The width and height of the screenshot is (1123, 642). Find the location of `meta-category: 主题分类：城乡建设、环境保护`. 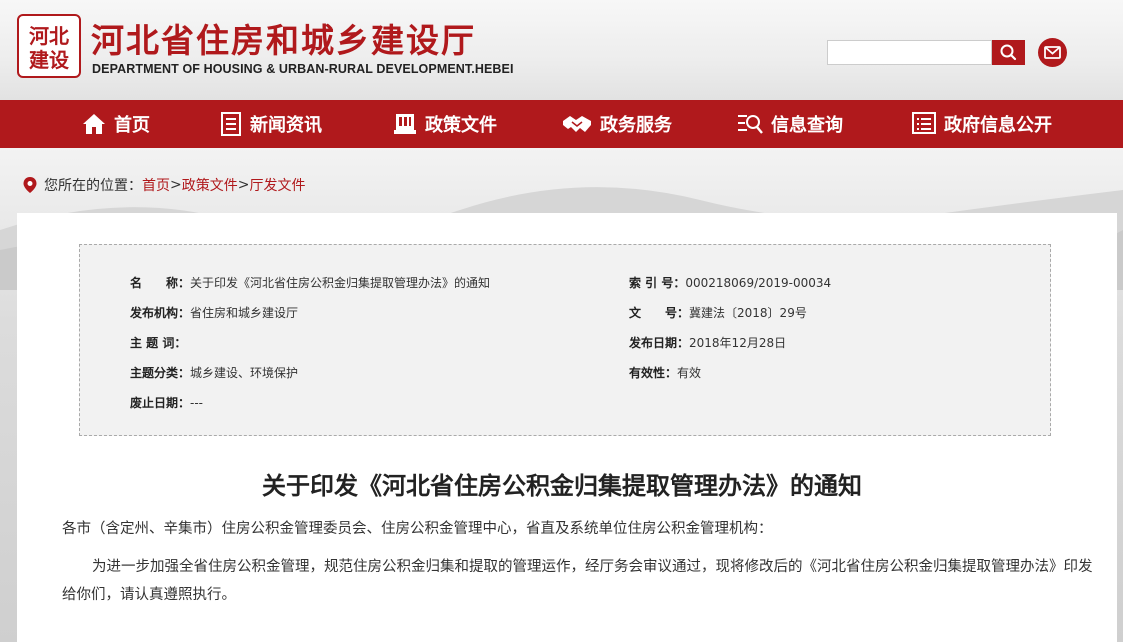

meta-category: 主题分类：城乡建设、环境保护 is located at coordinates (214, 372).